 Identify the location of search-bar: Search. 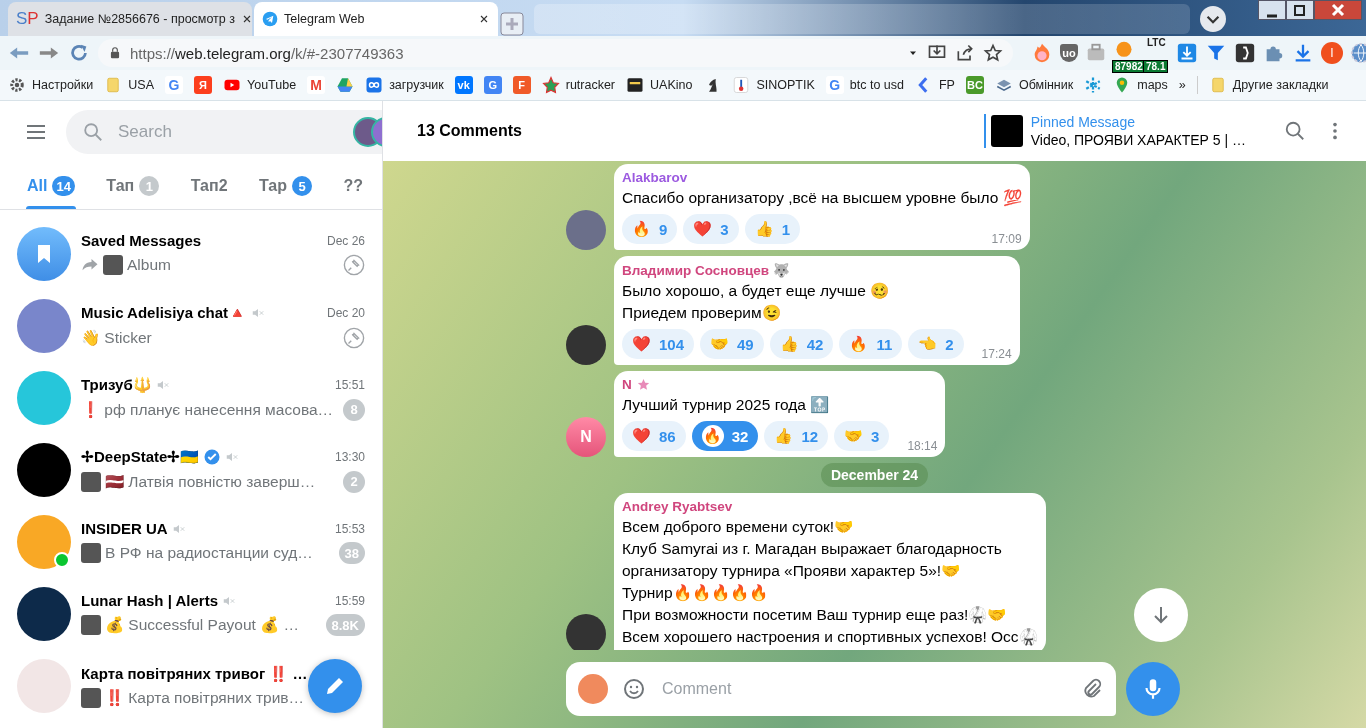
(224, 132).